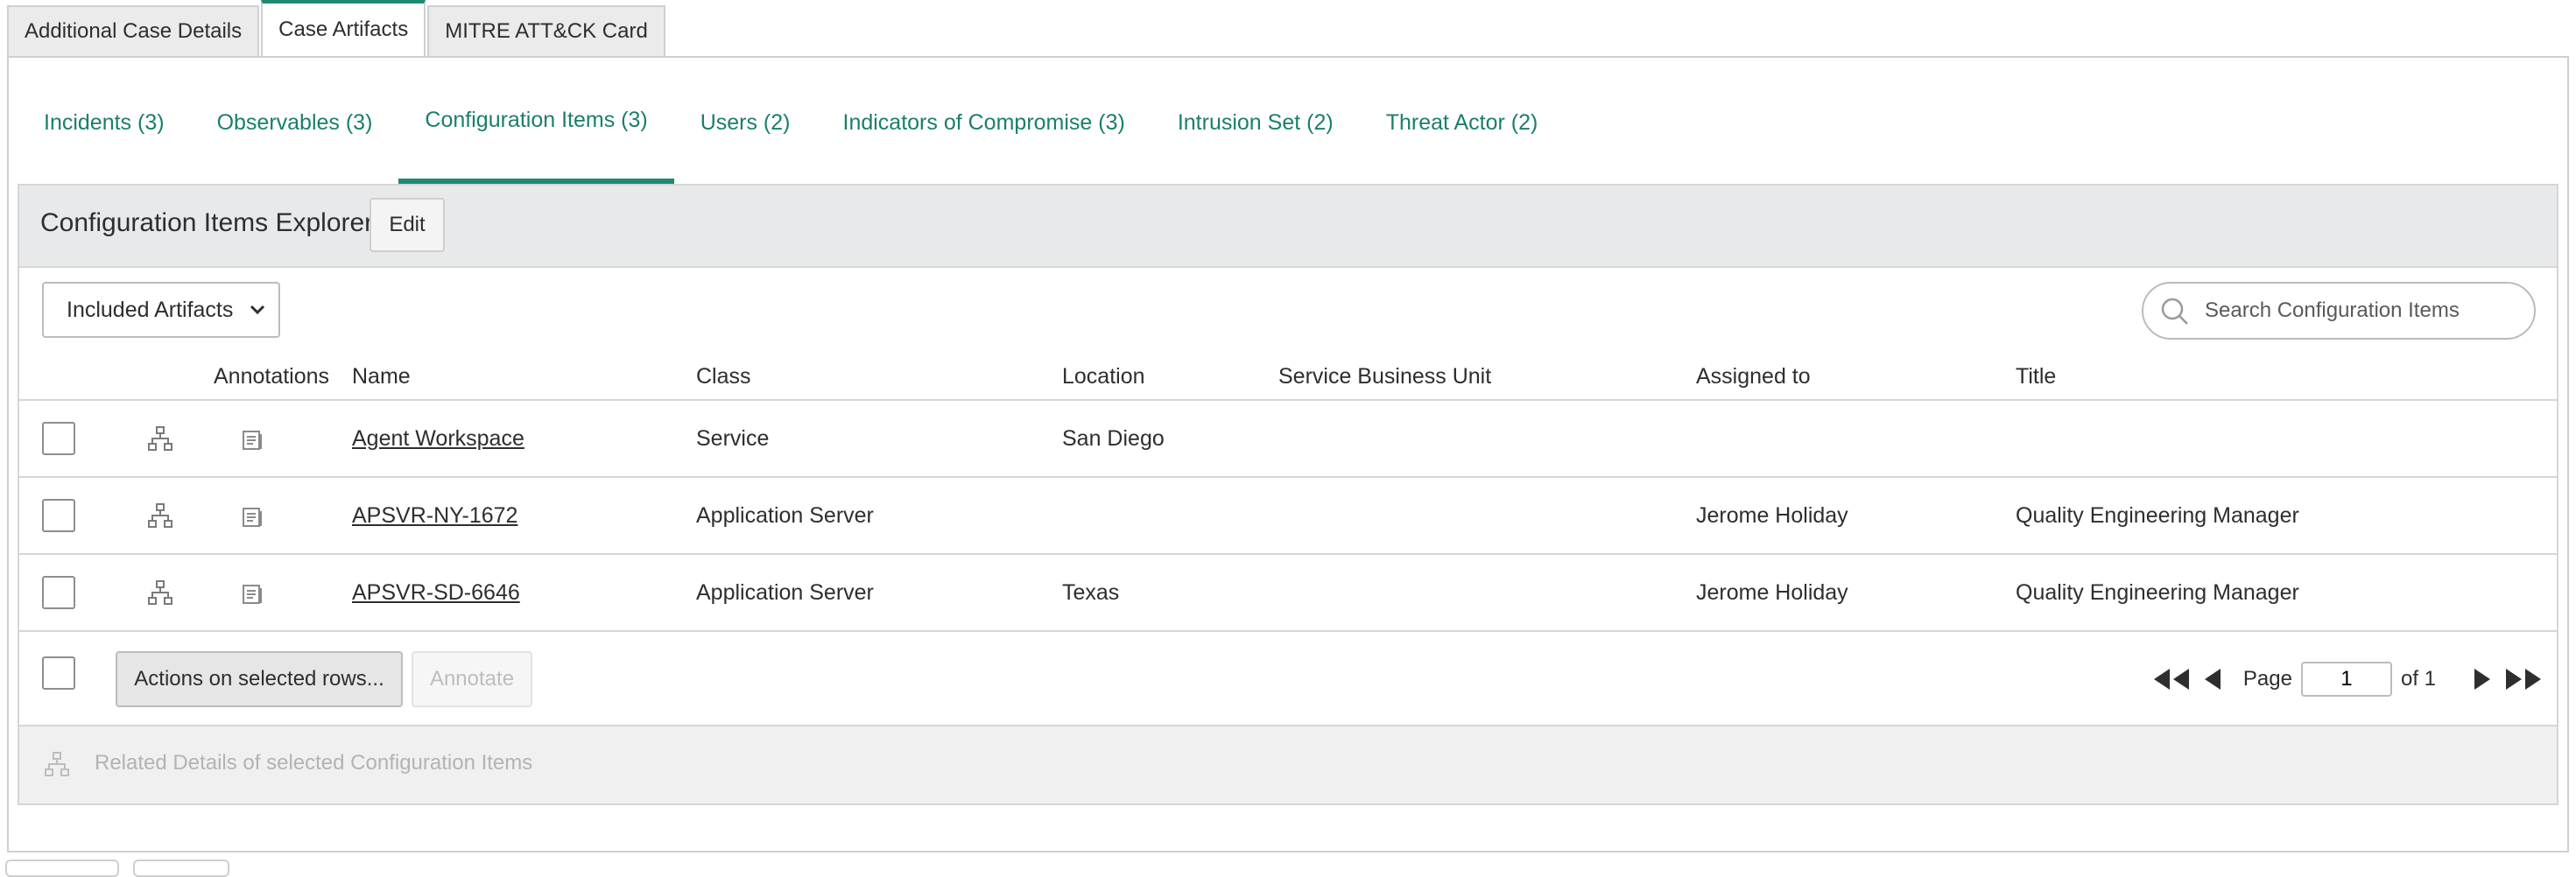  What do you see at coordinates (133, 30) in the screenshot?
I see `tab-additional-case-details: Additional Case Details` at bounding box center [133, 30].